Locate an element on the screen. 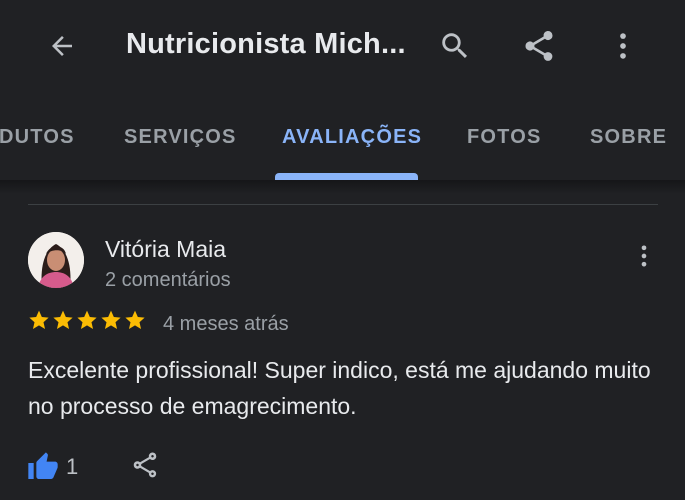  review-more-button is located at coordinates (644, 256).